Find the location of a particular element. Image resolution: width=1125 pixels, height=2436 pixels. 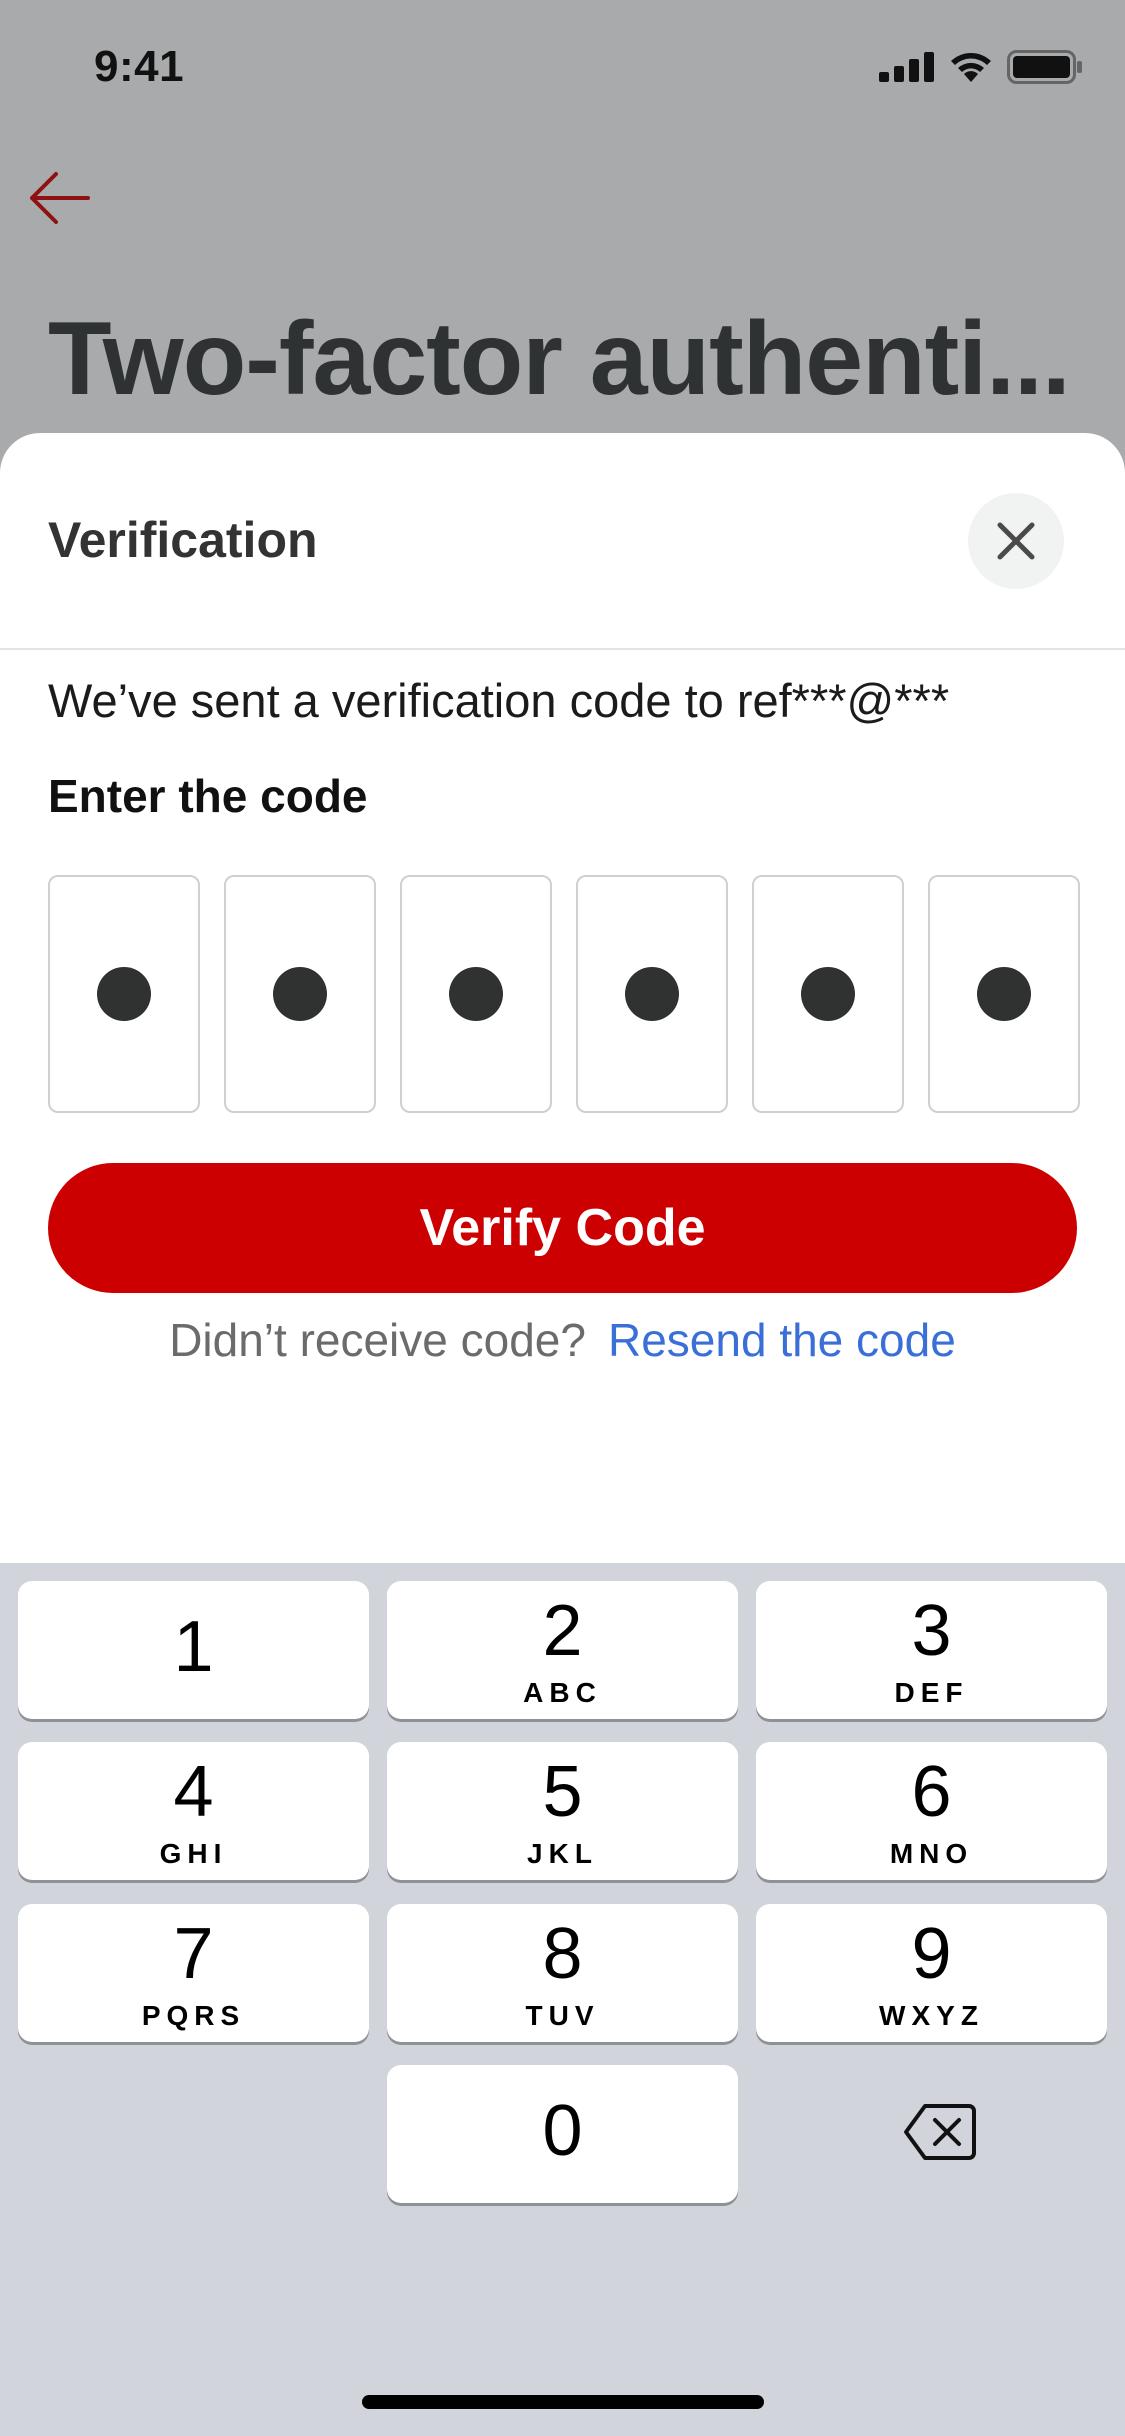

code-input is located at coordinates (564, 994).